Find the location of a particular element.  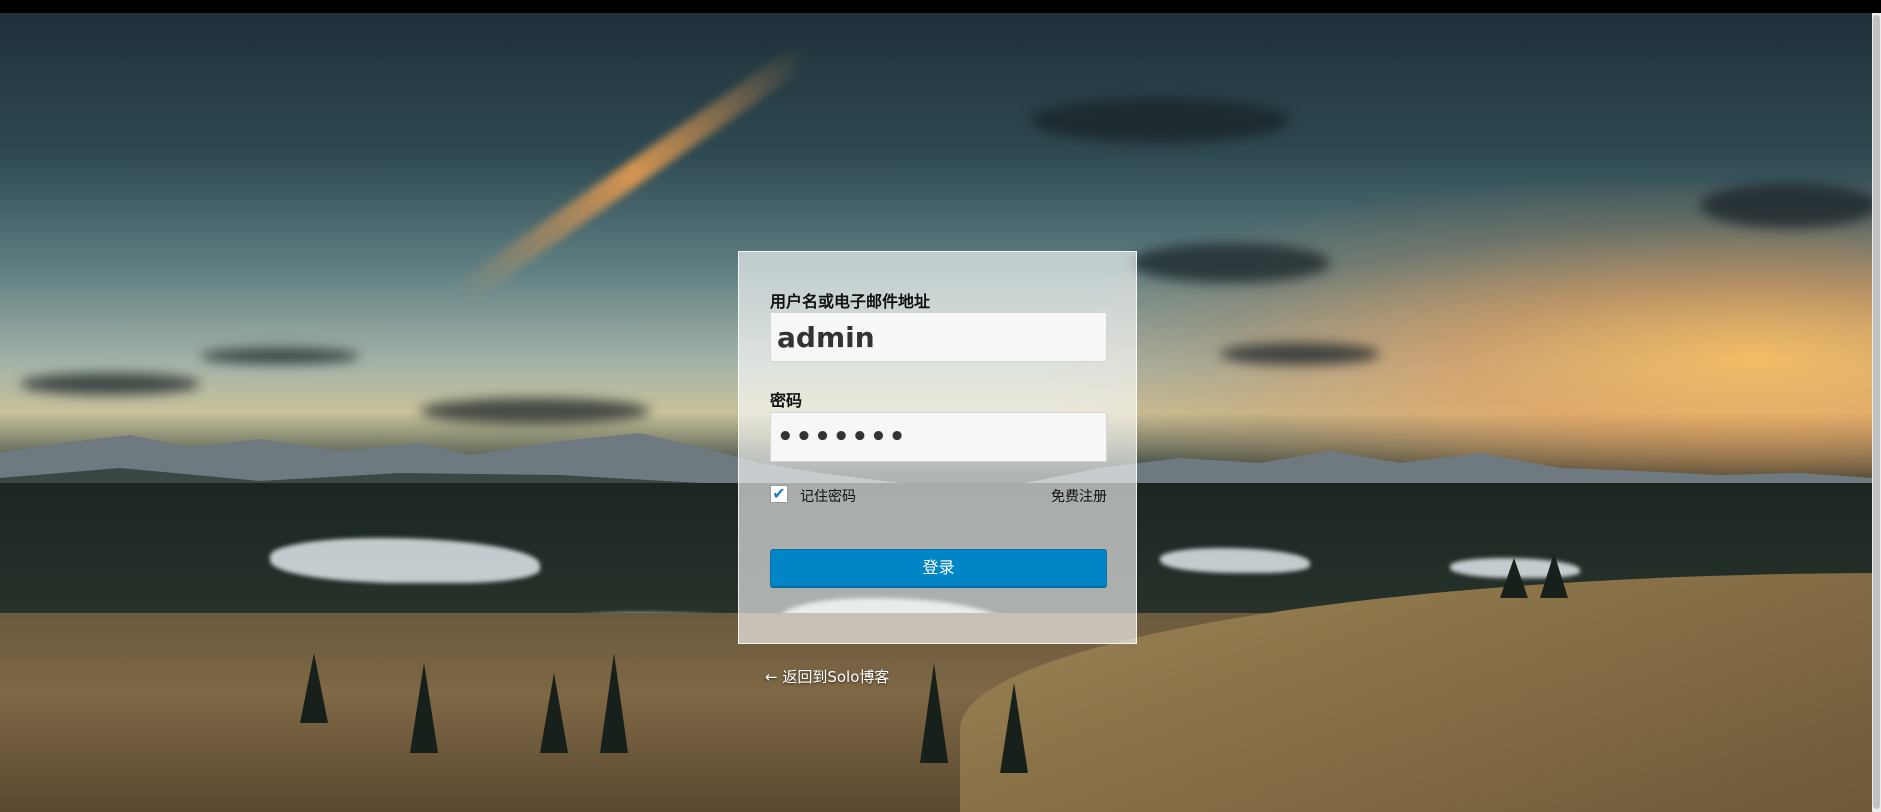

scrollbar is located at coordinates (1876, 412).